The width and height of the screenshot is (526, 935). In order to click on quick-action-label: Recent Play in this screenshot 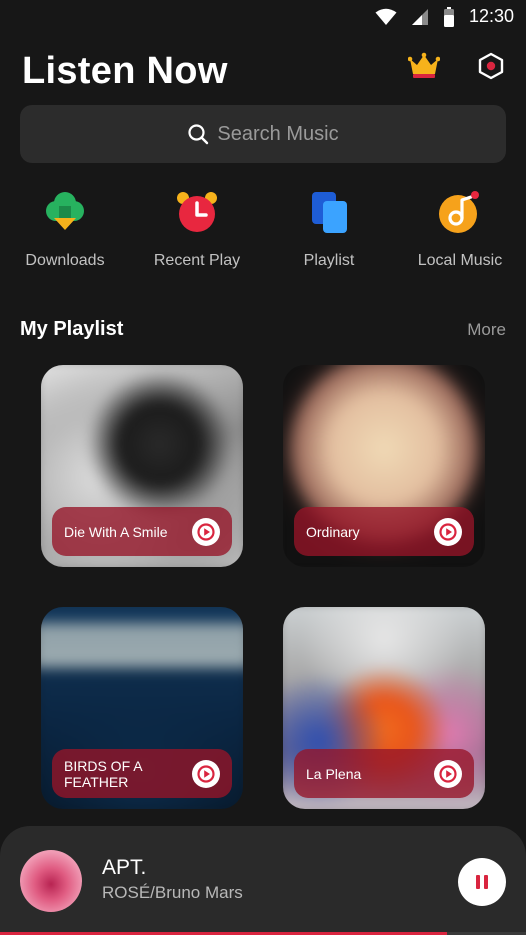, I will do `click(197, 260)`.